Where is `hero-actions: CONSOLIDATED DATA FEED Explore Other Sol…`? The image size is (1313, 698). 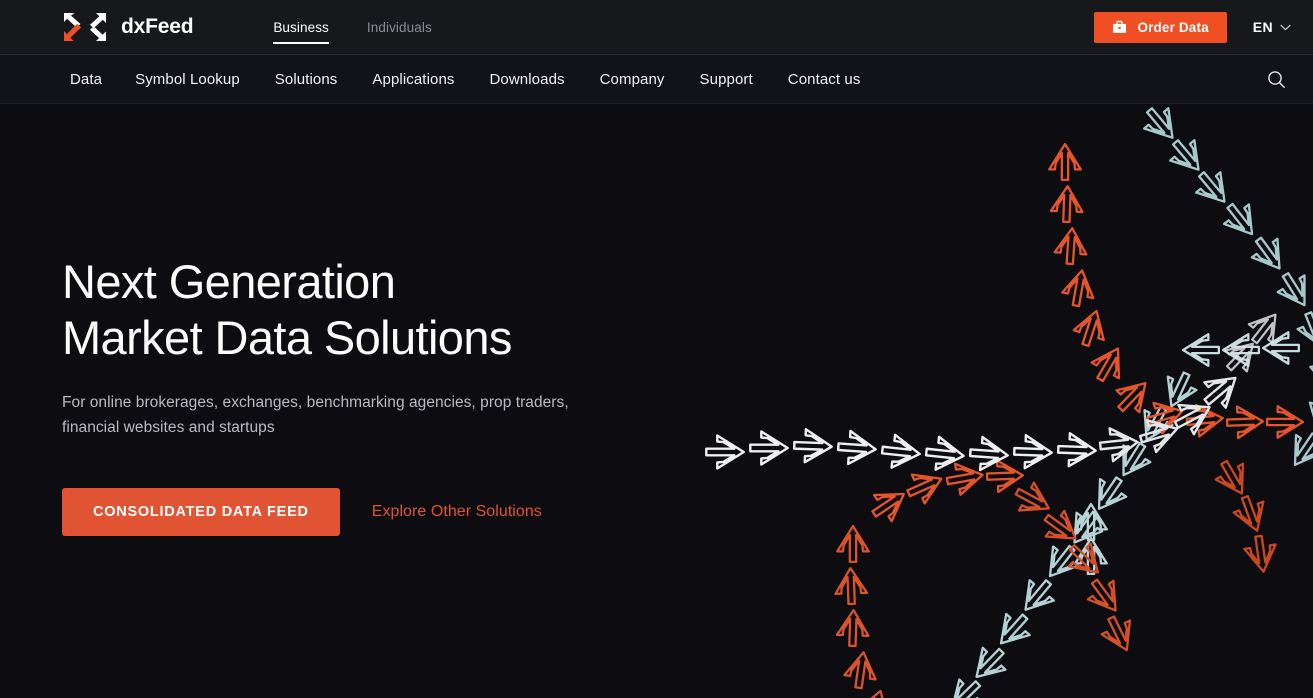 hero-actions: CONSOLIDATED DATA FEED Explore Other Sol… is located at coordinates (362, 512).